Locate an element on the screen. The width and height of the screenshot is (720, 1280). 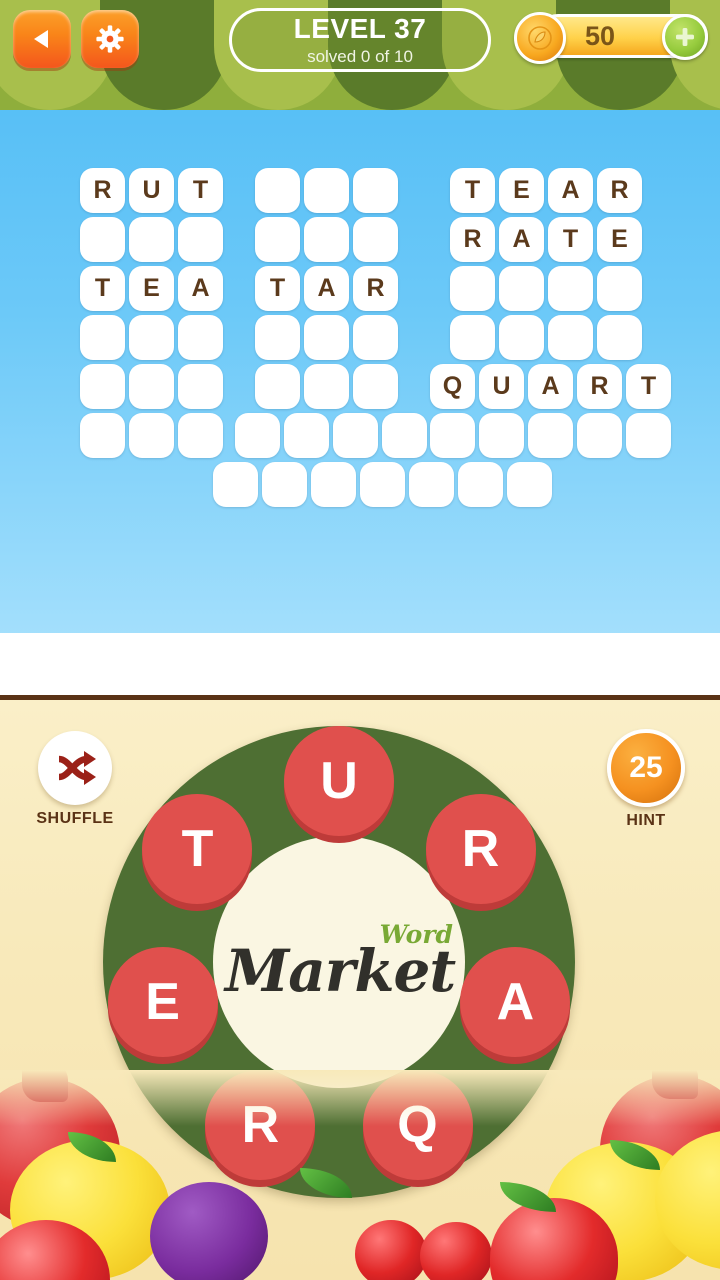
plus-icon is located at coordinates (685, 37).